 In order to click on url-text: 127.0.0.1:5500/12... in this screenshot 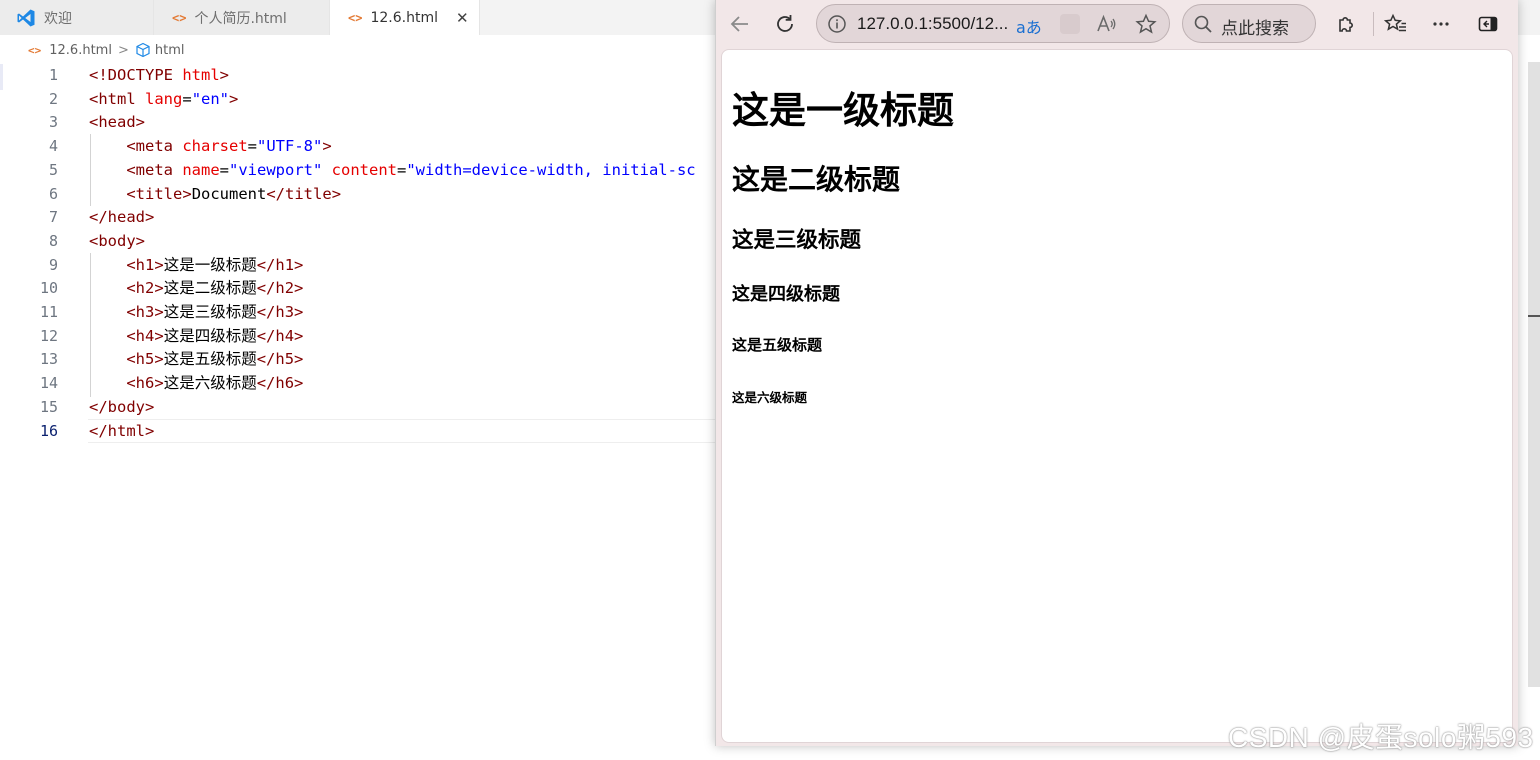, I will do `click(932, 24)`.